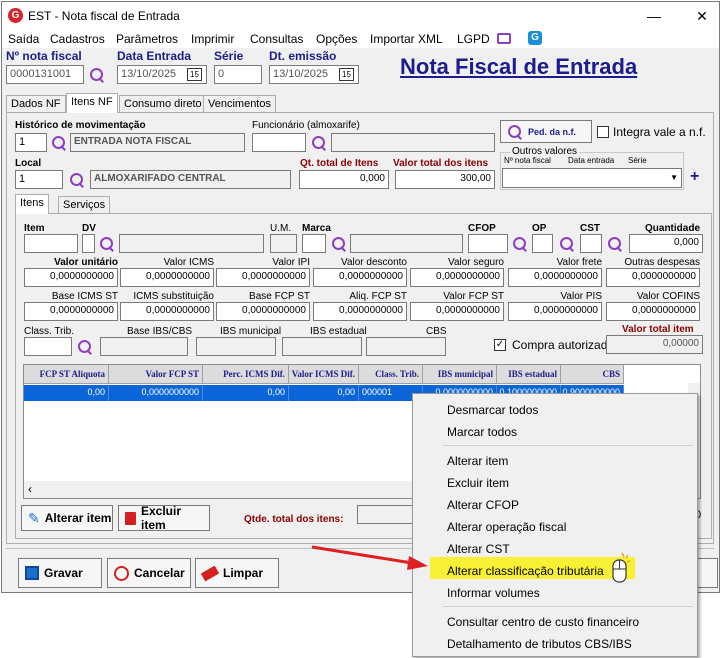 Image resolution: width=722 pixels, height=658 pixels. I want to click on base-input-2: 0,0000000000, so click(263, 311).